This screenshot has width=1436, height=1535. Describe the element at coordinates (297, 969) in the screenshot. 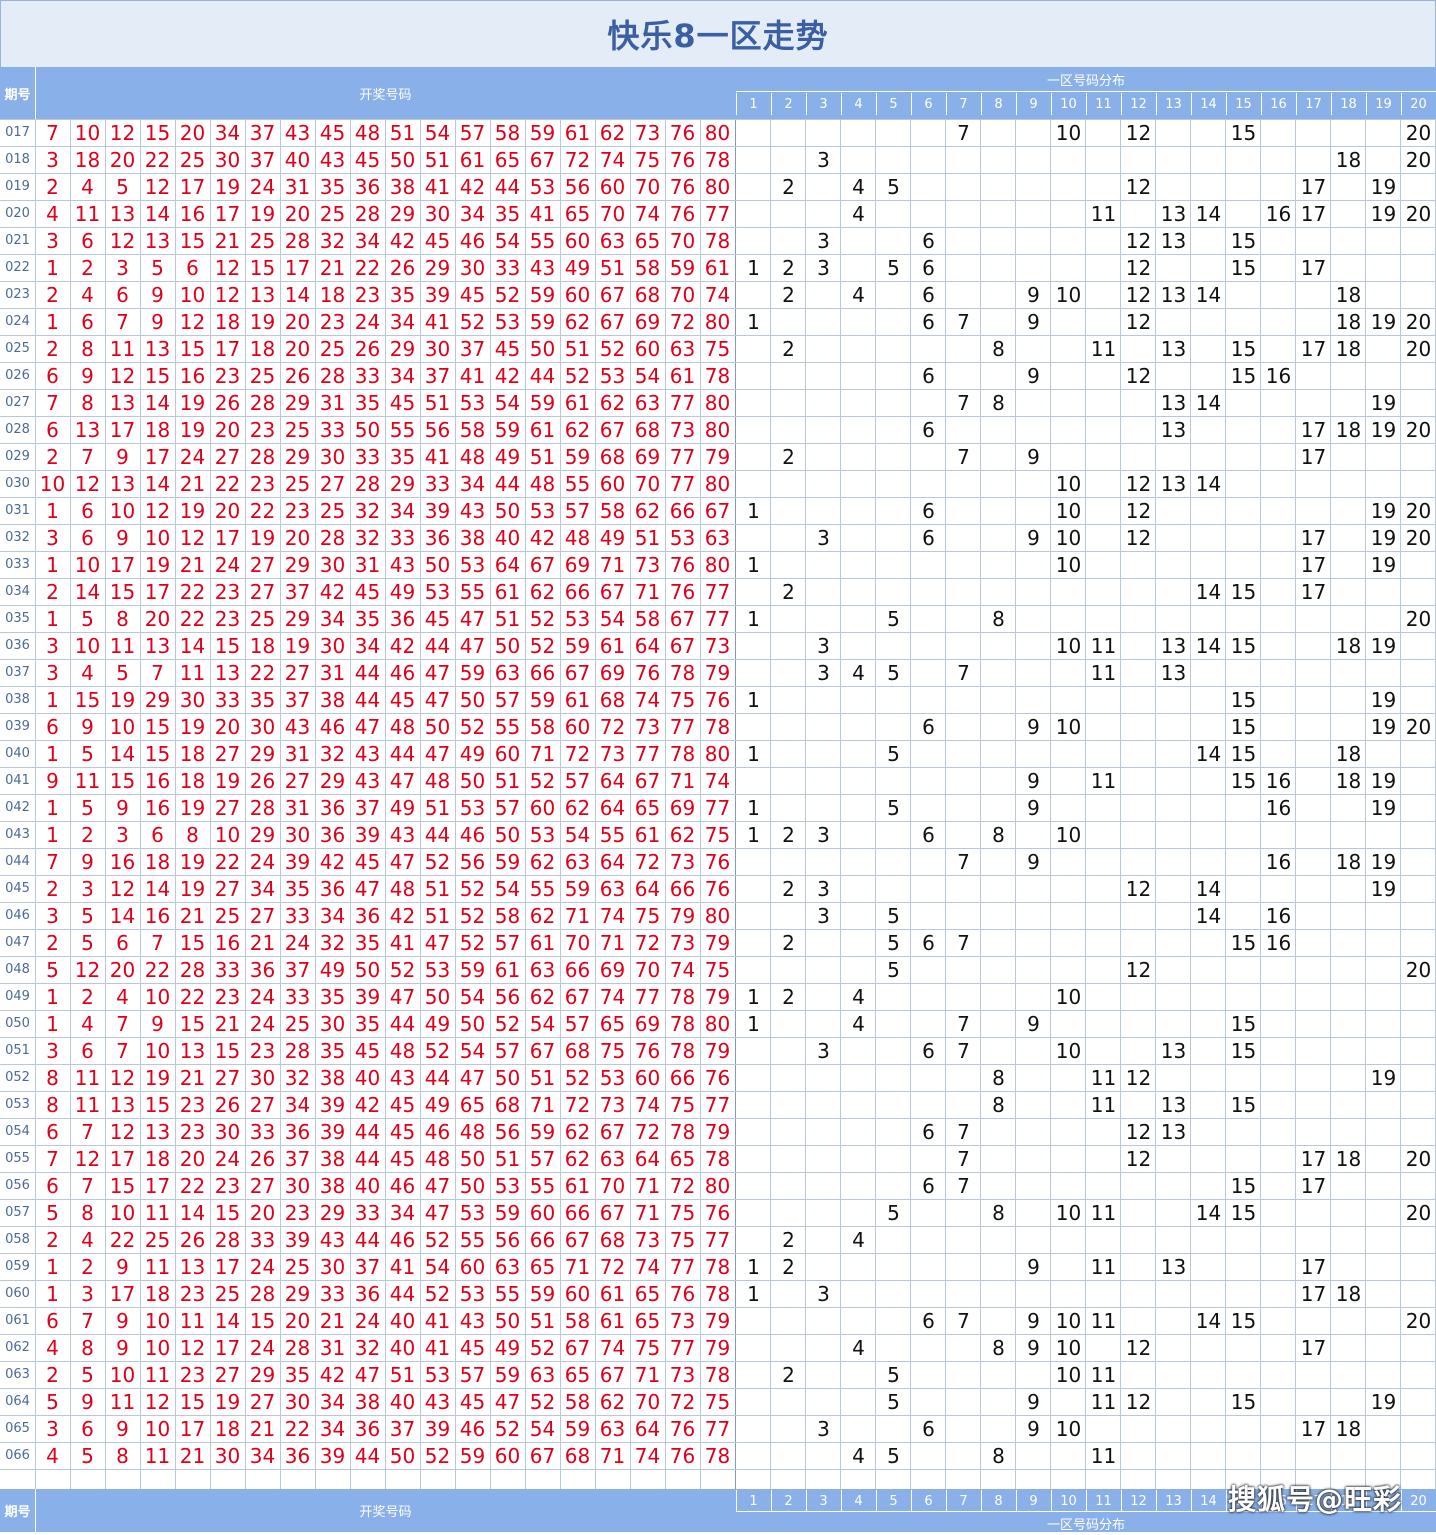

I see `draw-number: 37` at that location.